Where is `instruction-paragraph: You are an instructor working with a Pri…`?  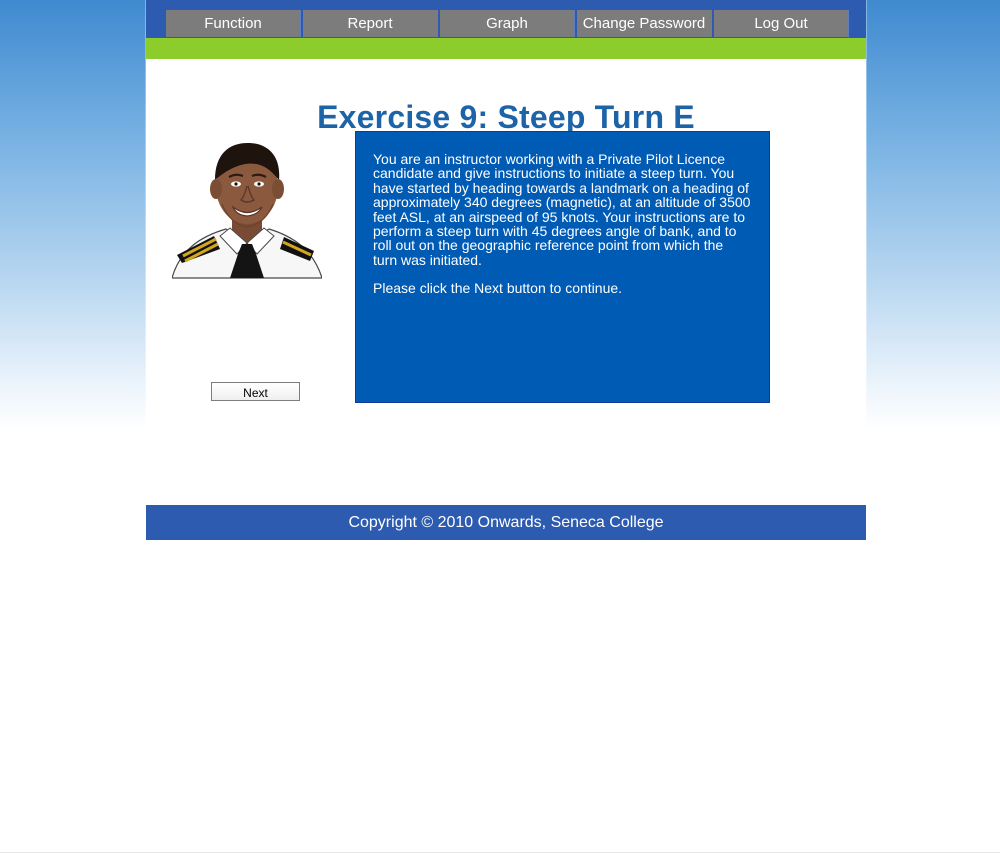
instruction-paragraph: You are an instructor working with a Pri… is located at coordinates (562, 209).